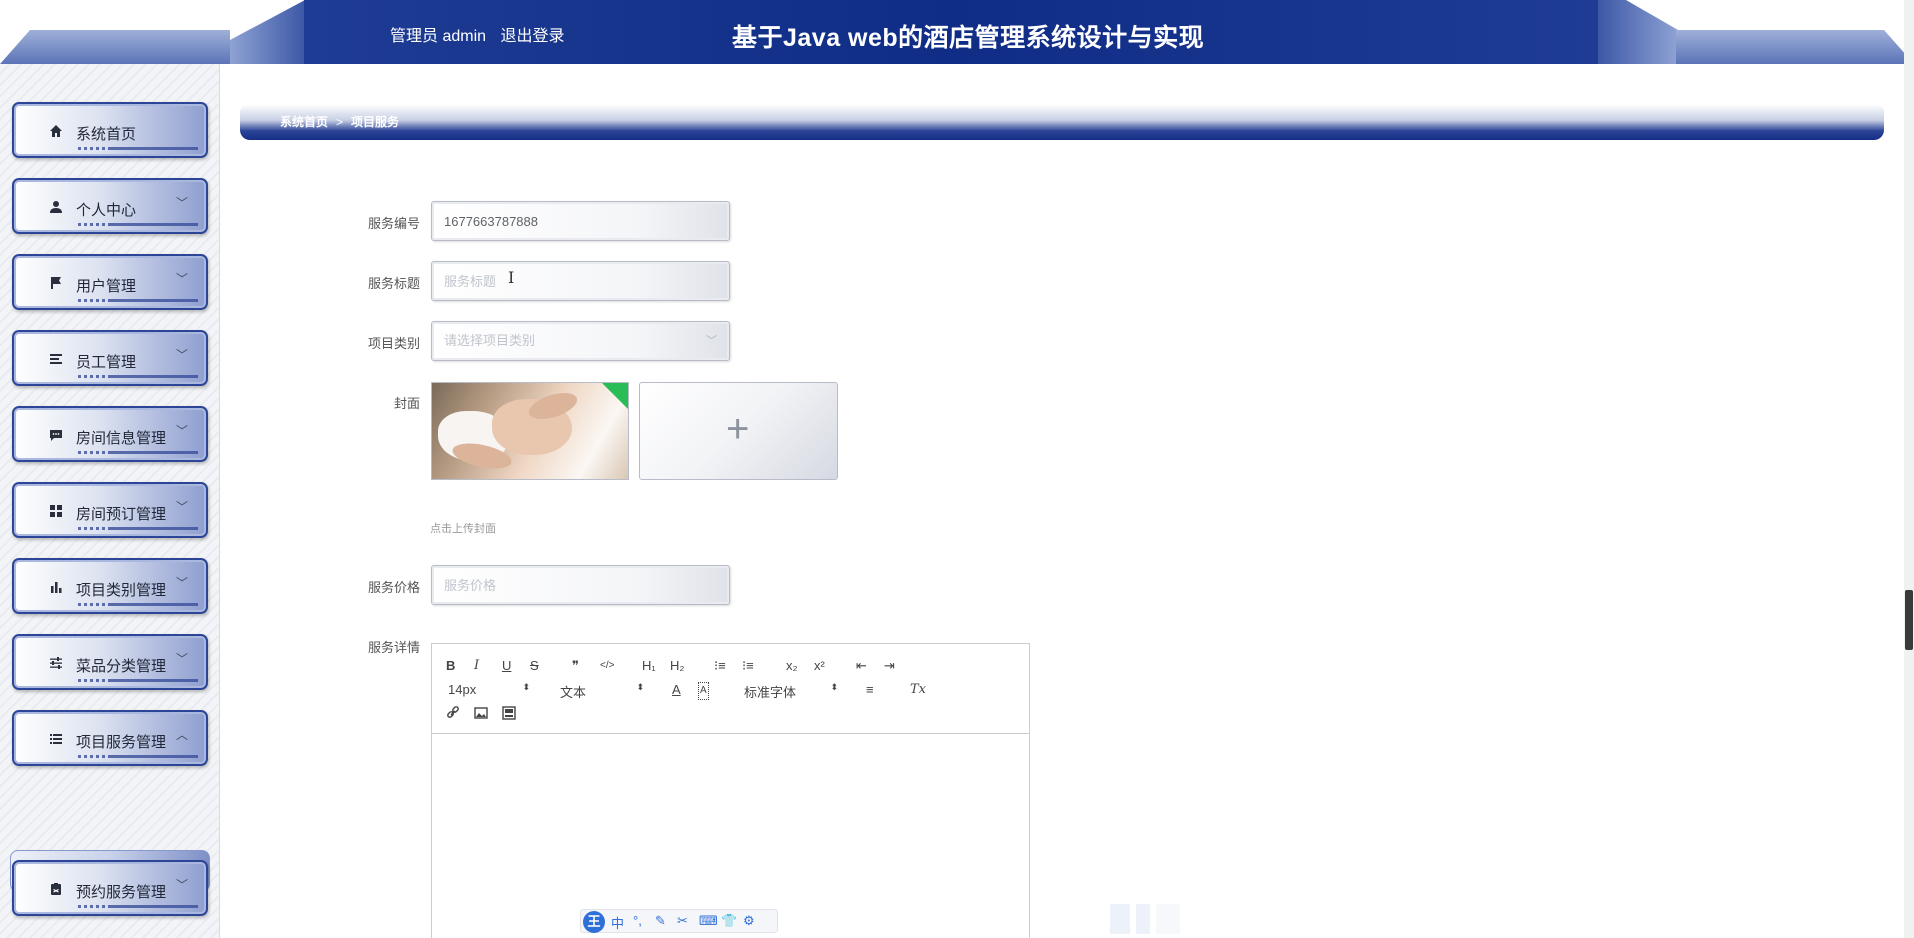 The image size is (1914, 938). I want to click on gear-icon: ⚙, so click(749, 921).